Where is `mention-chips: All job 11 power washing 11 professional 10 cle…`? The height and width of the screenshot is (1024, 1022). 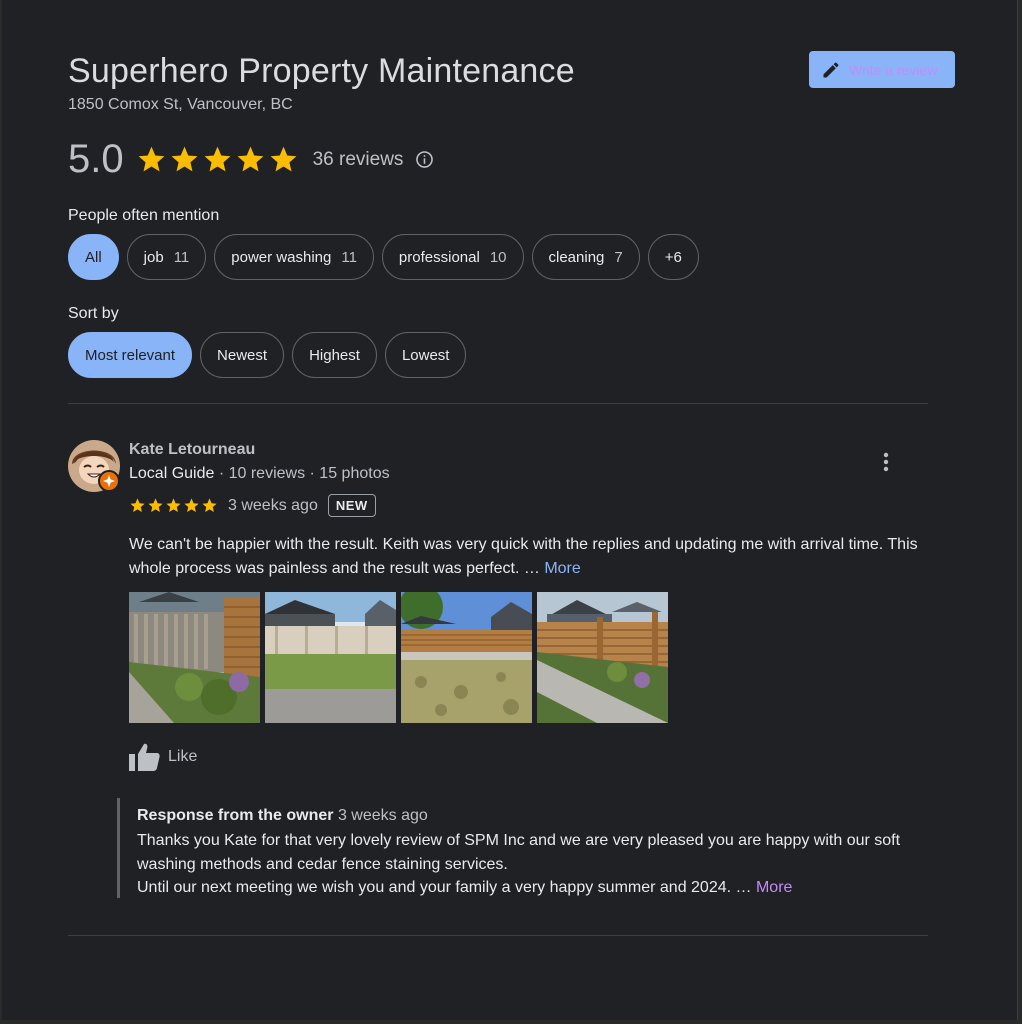
mention-chips: All job 11 power washing 11 professional 10 cle… is located at coordinates (383, 257).